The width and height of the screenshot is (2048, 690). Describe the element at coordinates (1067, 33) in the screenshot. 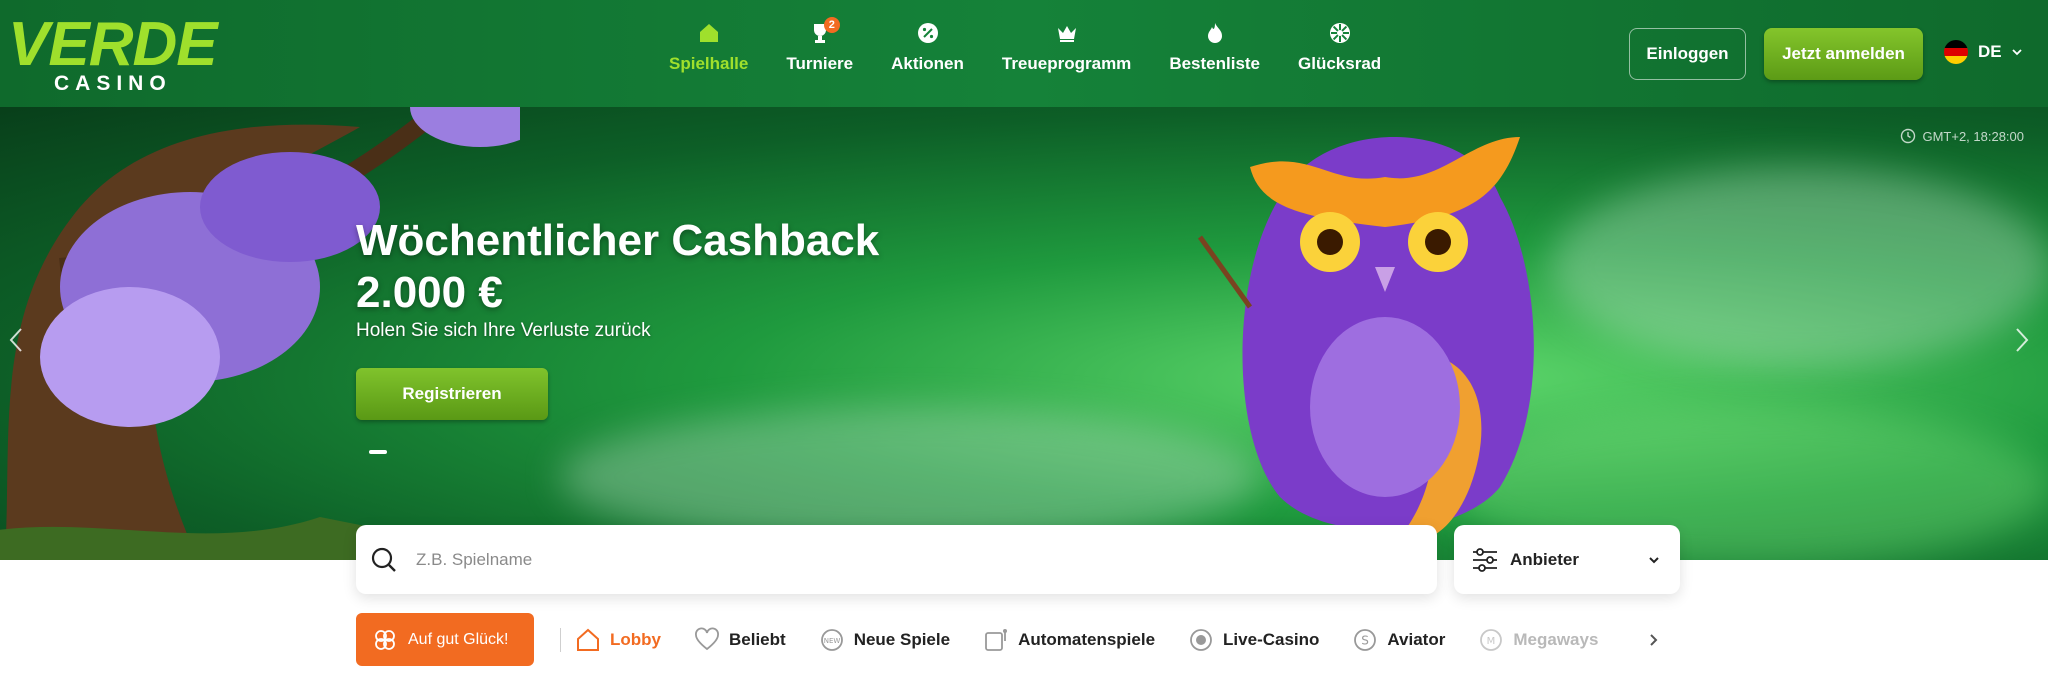

I see `crown-icon` at that location.